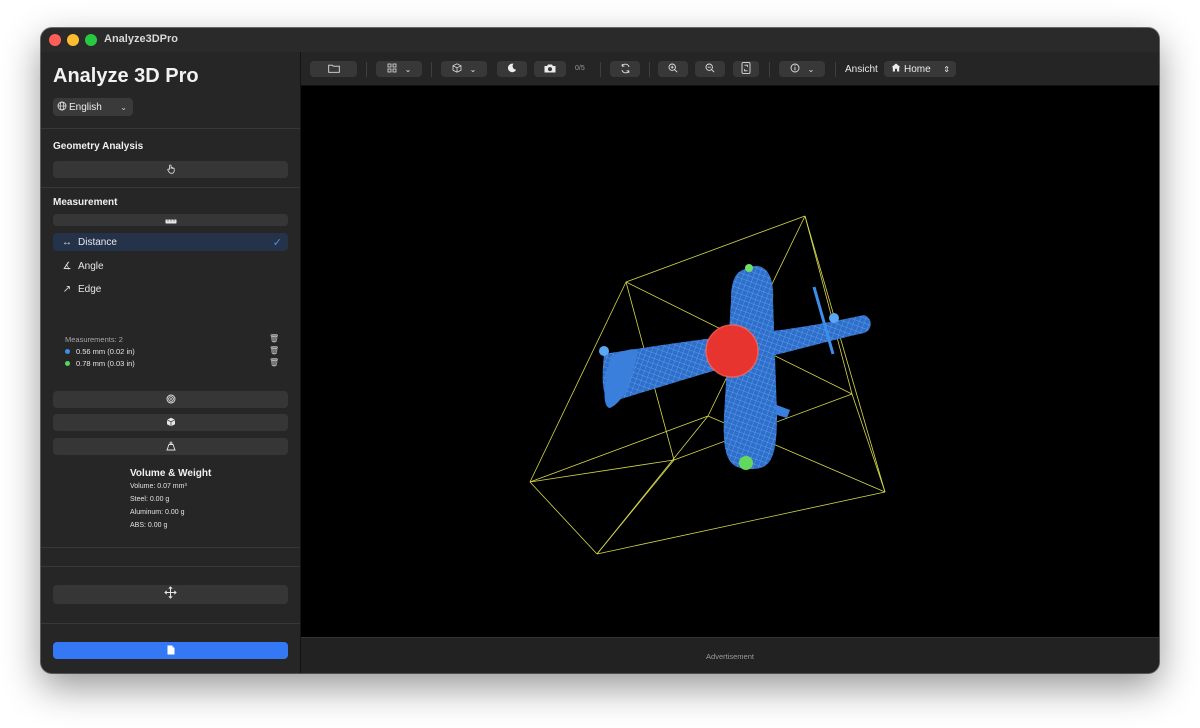  I want to click on folder-icon, so click(333, 69).